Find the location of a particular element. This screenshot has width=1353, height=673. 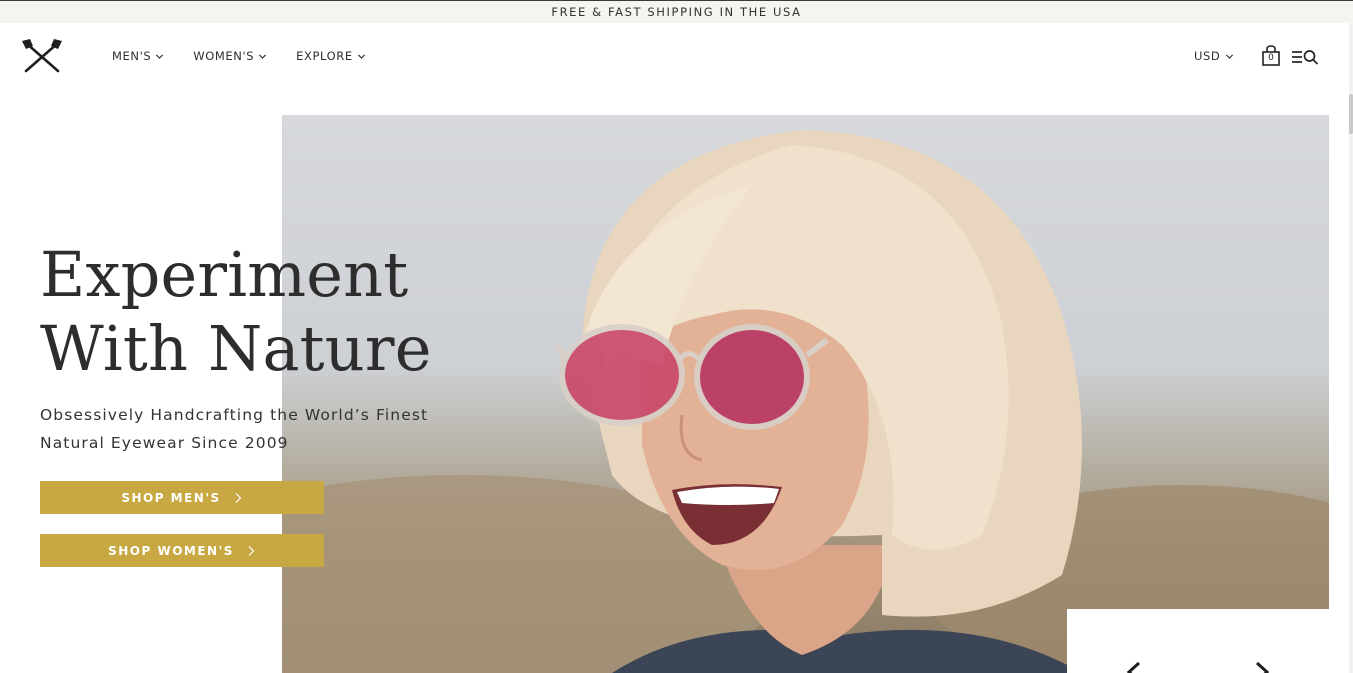

hero-headline: Experiment With Nature is located at coordinates (250, 312).